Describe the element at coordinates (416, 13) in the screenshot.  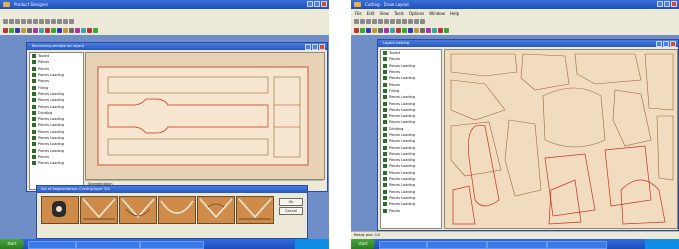
I see `menu-item: Options` at that location.